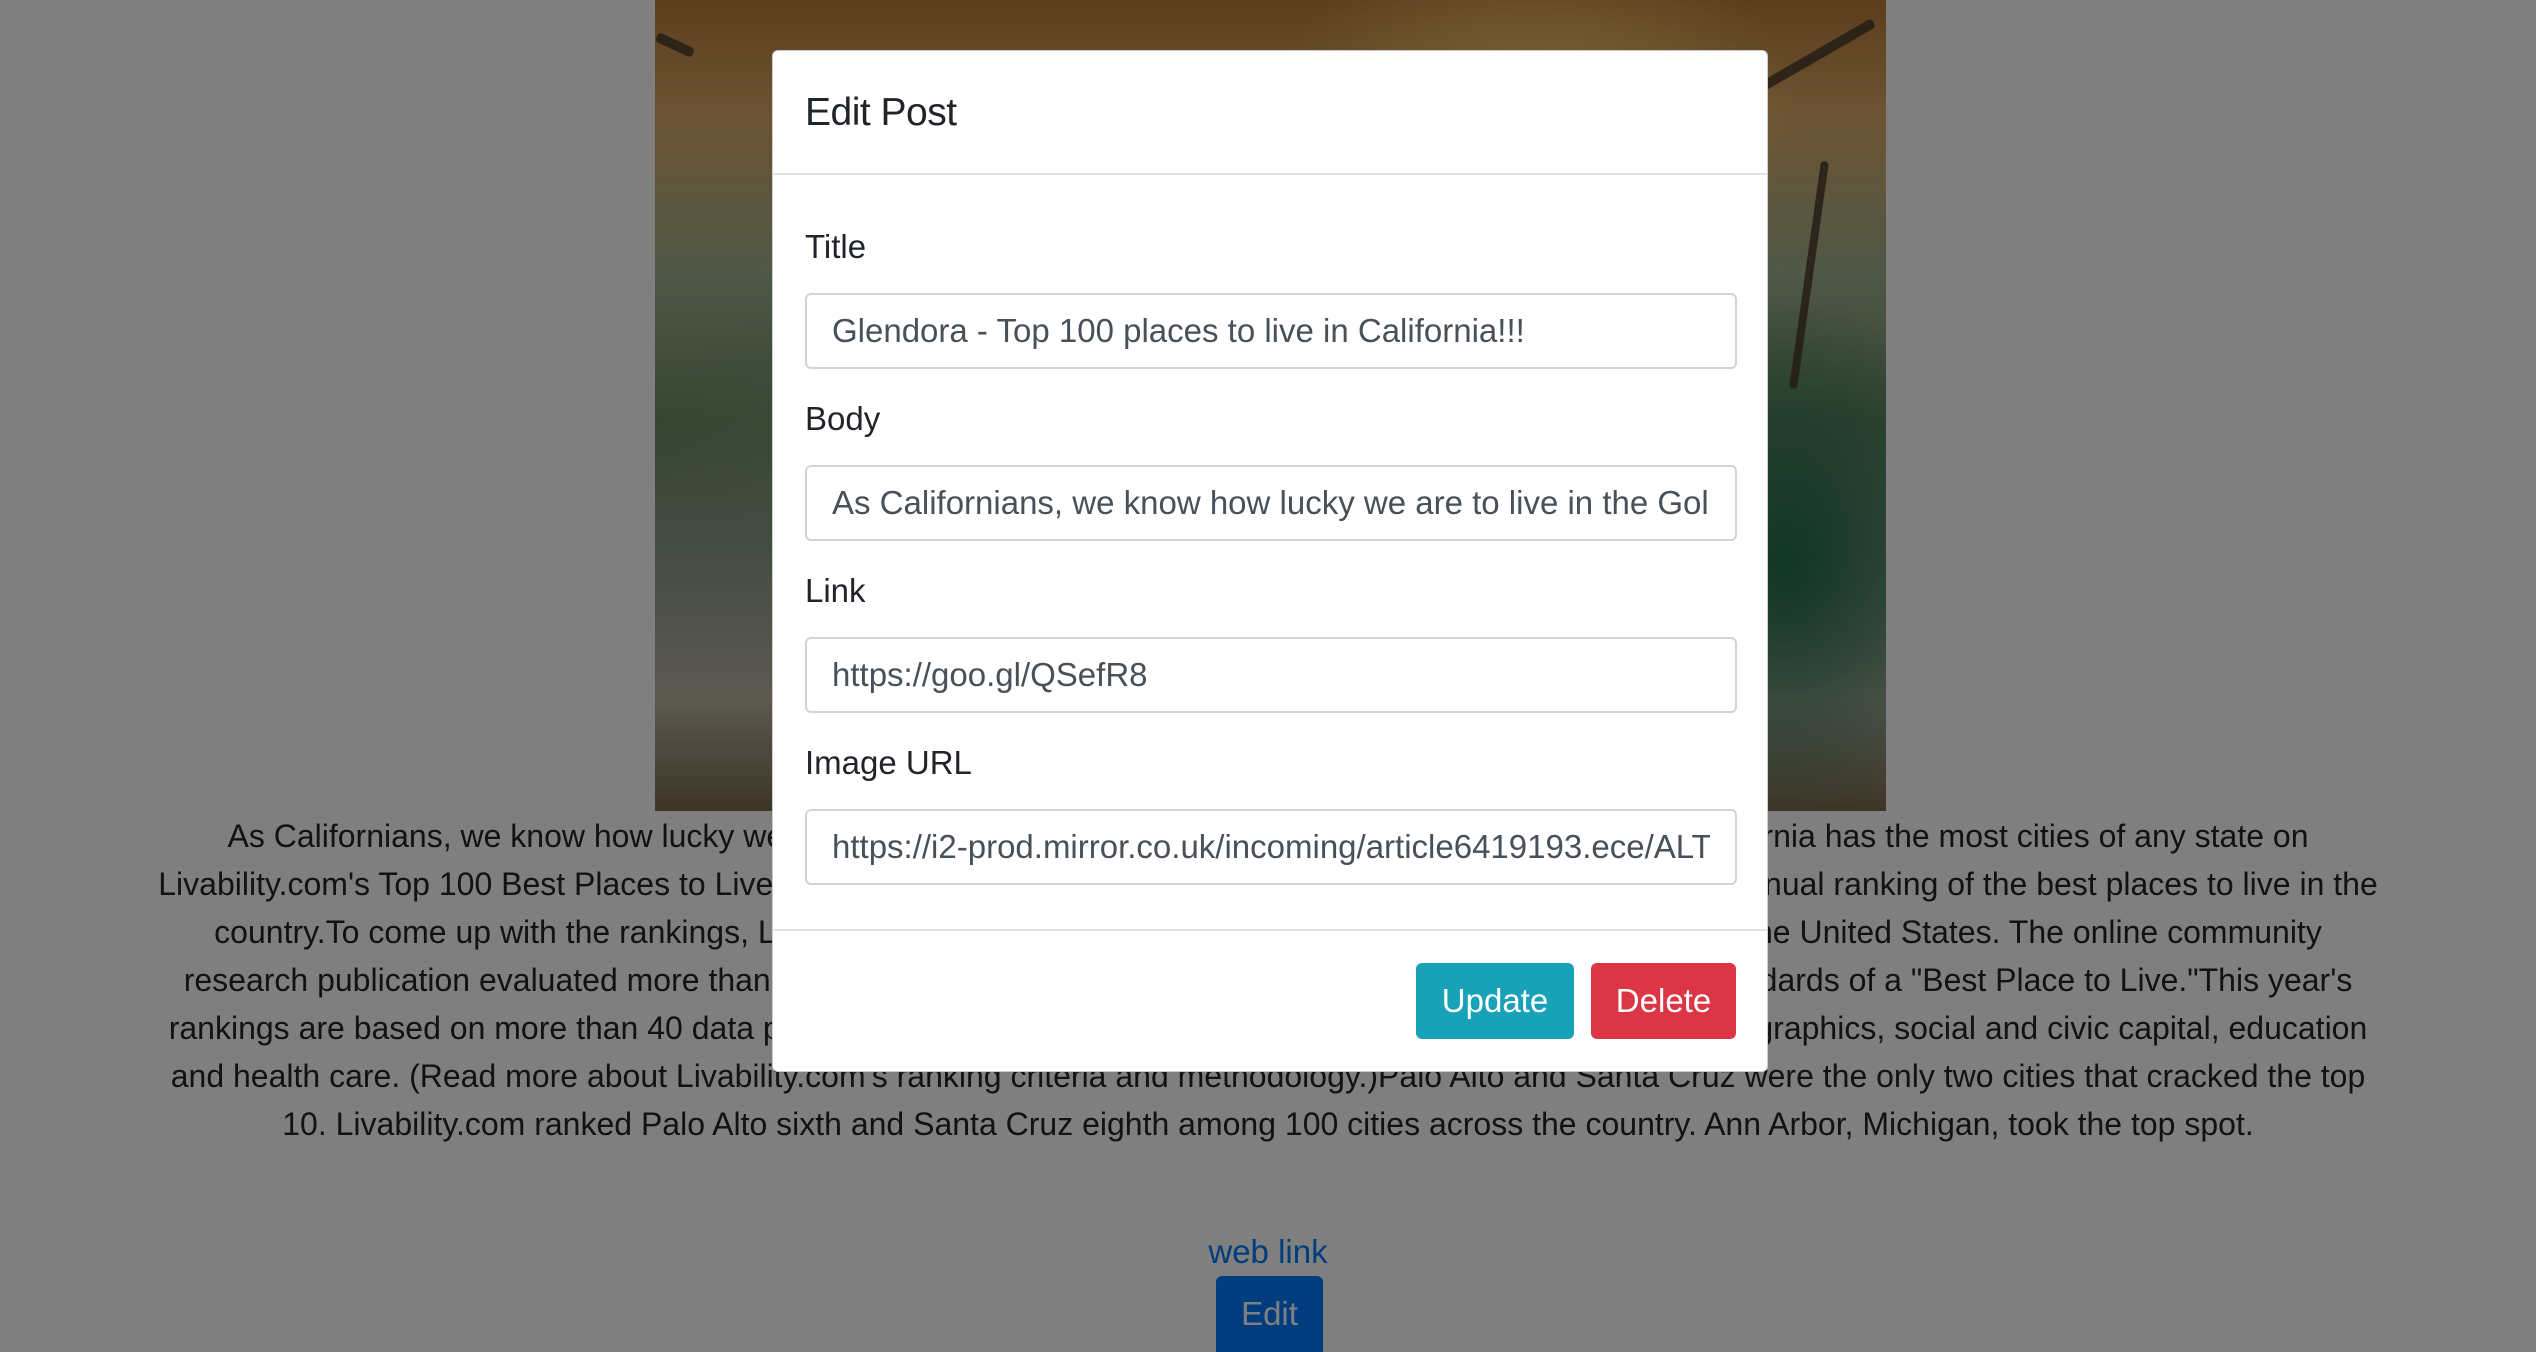 Image resolution: width=2536 pixels, height=1352 pixels. I want to click on title-label: Title, so click(836, 246).